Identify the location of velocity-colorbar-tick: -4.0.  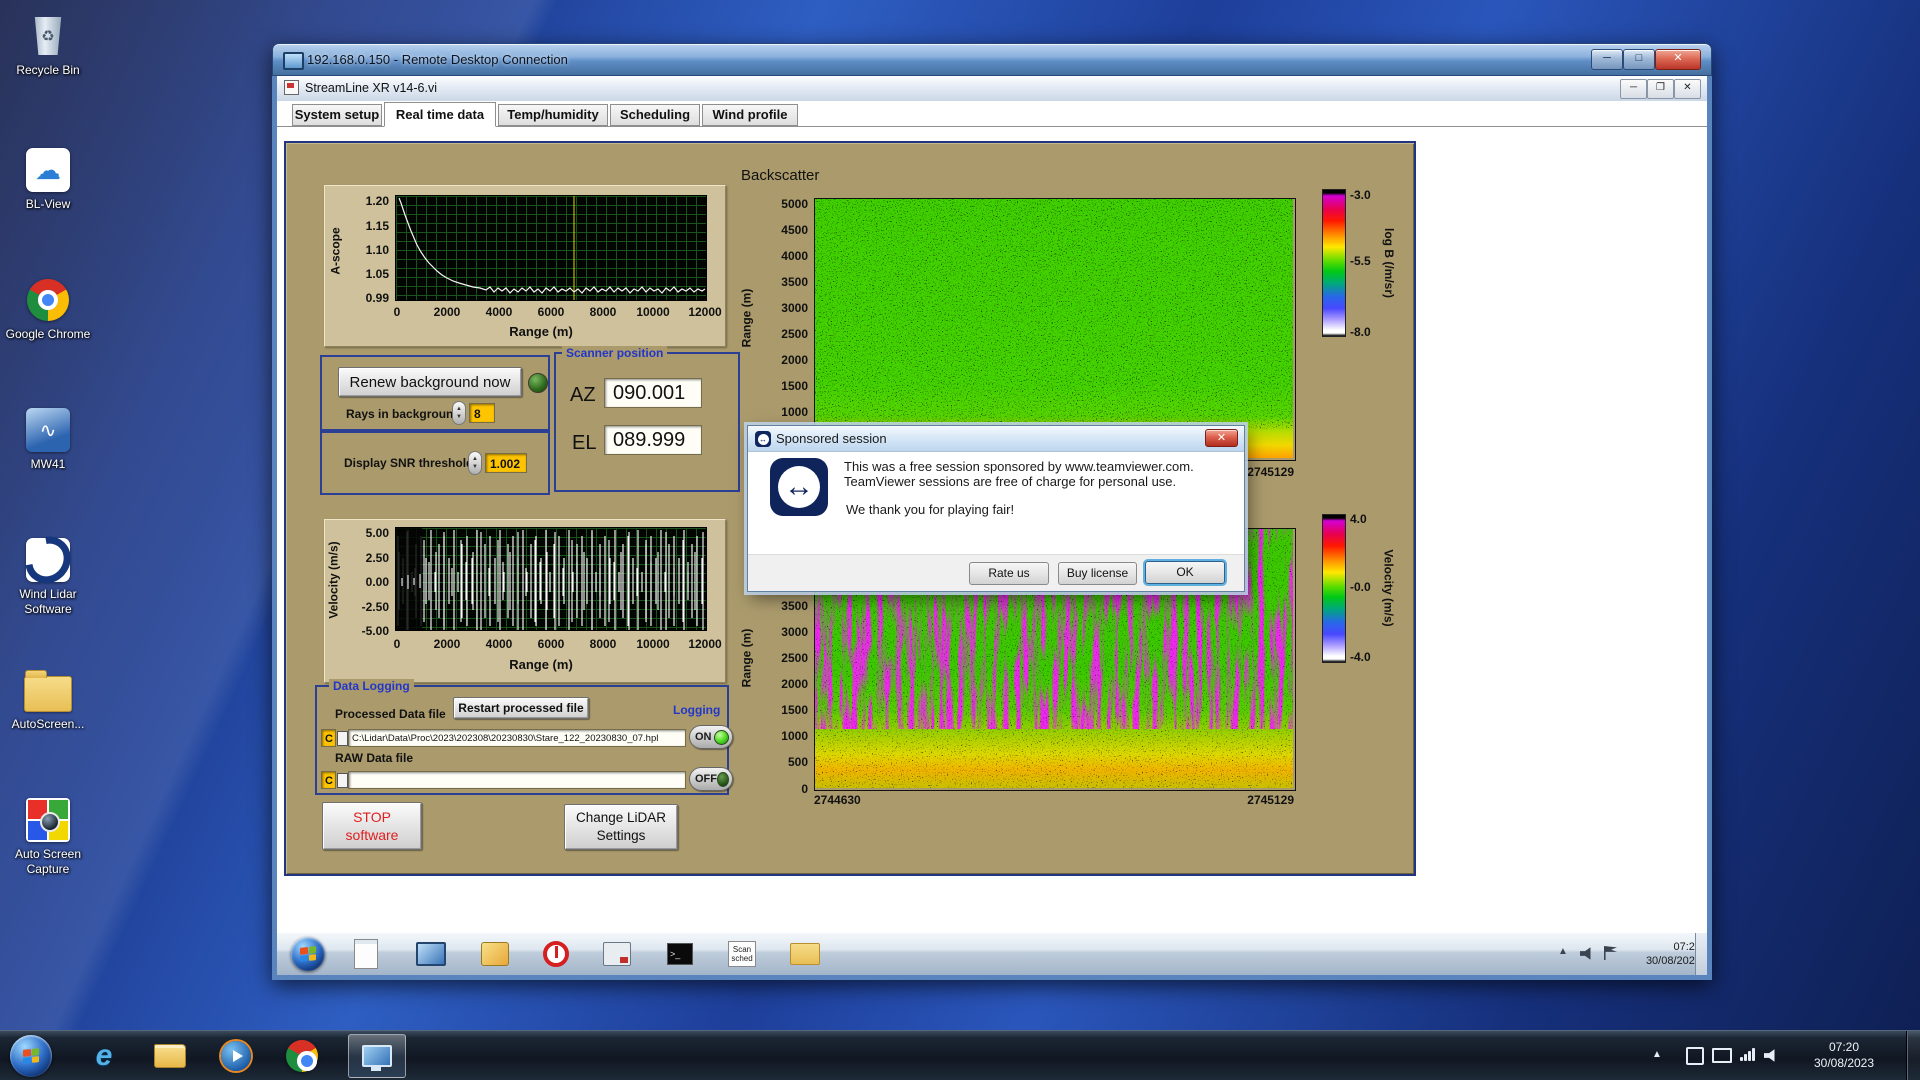
(1360, 657).